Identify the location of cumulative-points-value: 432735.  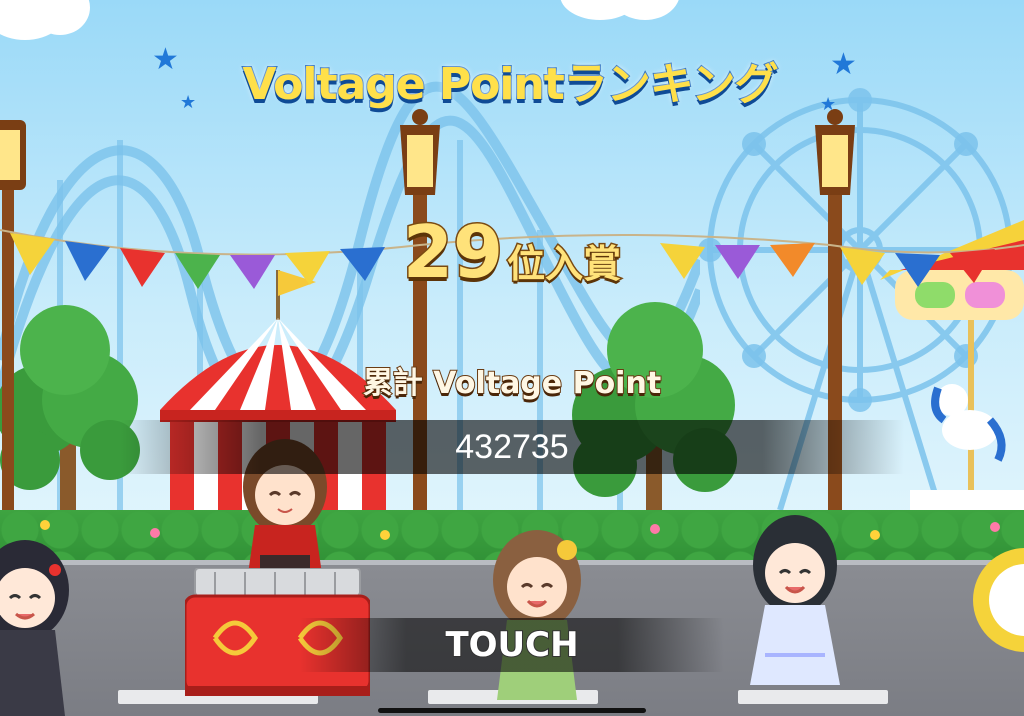
(512, 447).